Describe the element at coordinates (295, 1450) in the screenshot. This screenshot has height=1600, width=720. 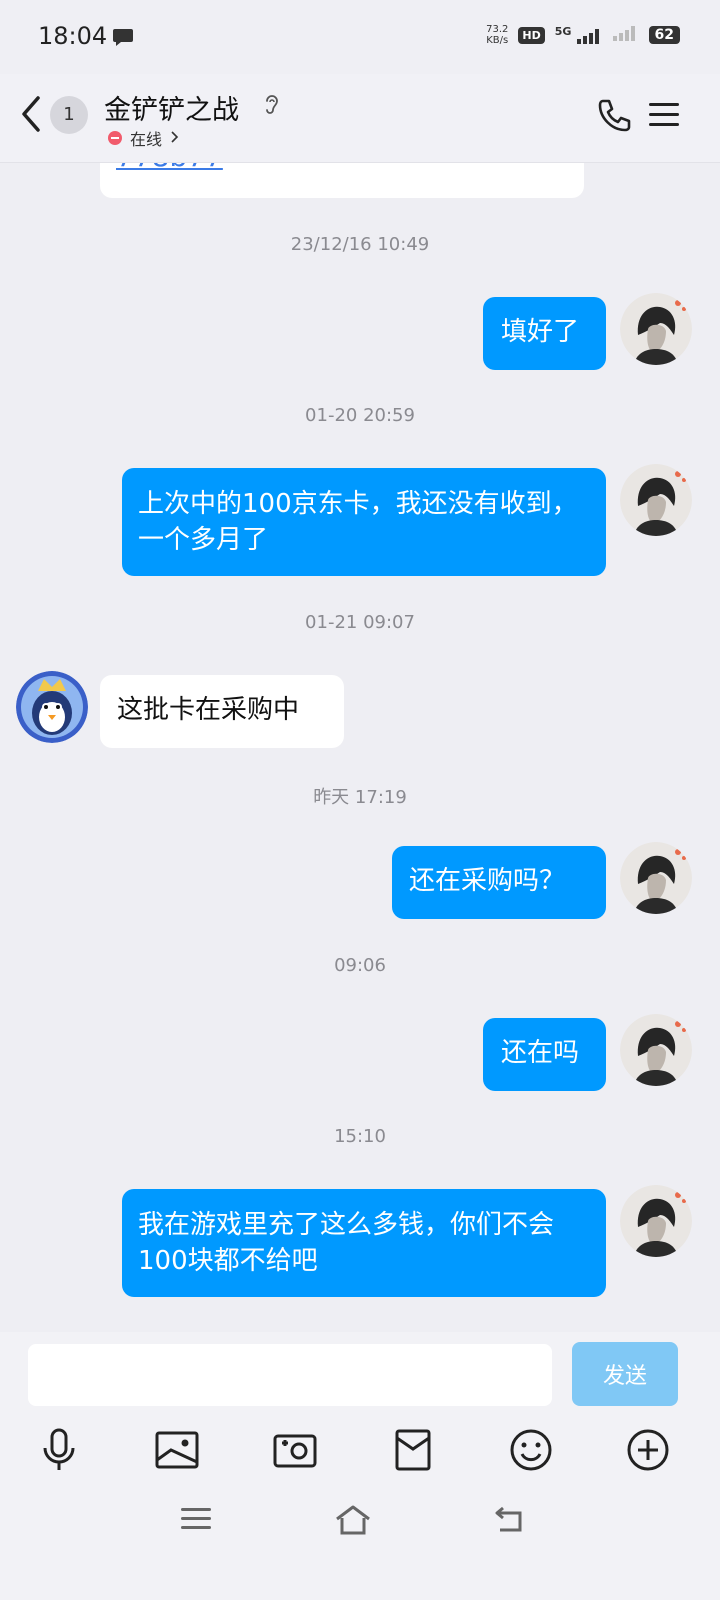
I see `camera-icon` at that location.